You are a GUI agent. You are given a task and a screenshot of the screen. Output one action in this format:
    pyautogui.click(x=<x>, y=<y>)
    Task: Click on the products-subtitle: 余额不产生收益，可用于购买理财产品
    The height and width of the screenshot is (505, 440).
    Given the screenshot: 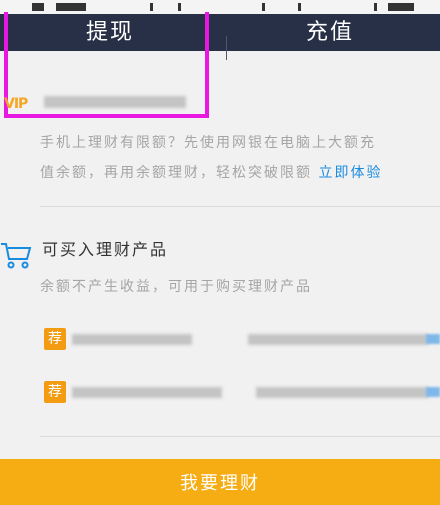 What is the action you would take?
    pyautogui.click(x=176, y=287)
    